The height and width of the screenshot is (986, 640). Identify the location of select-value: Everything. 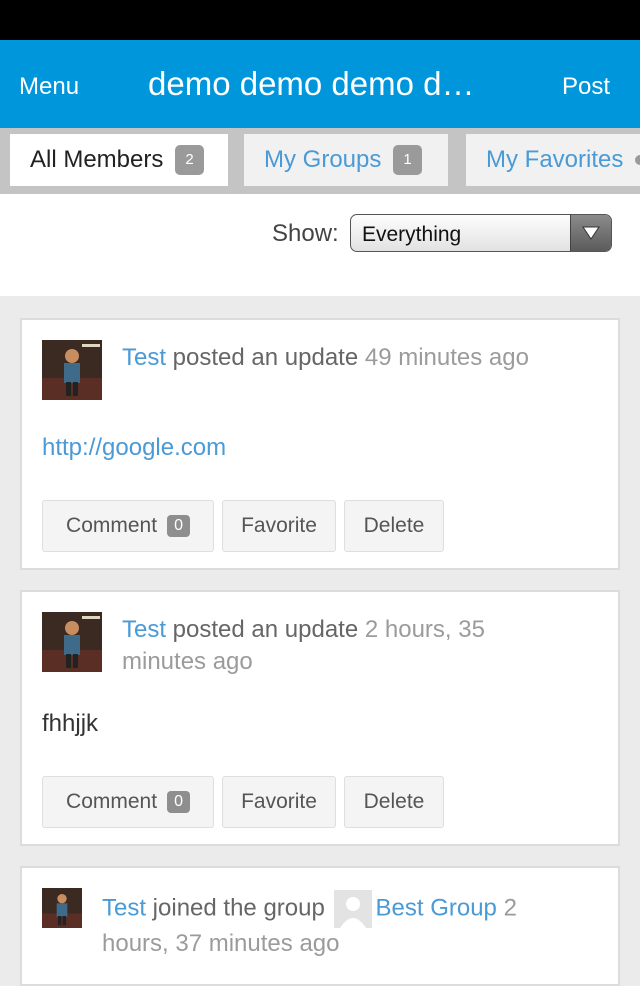
(412, 234).